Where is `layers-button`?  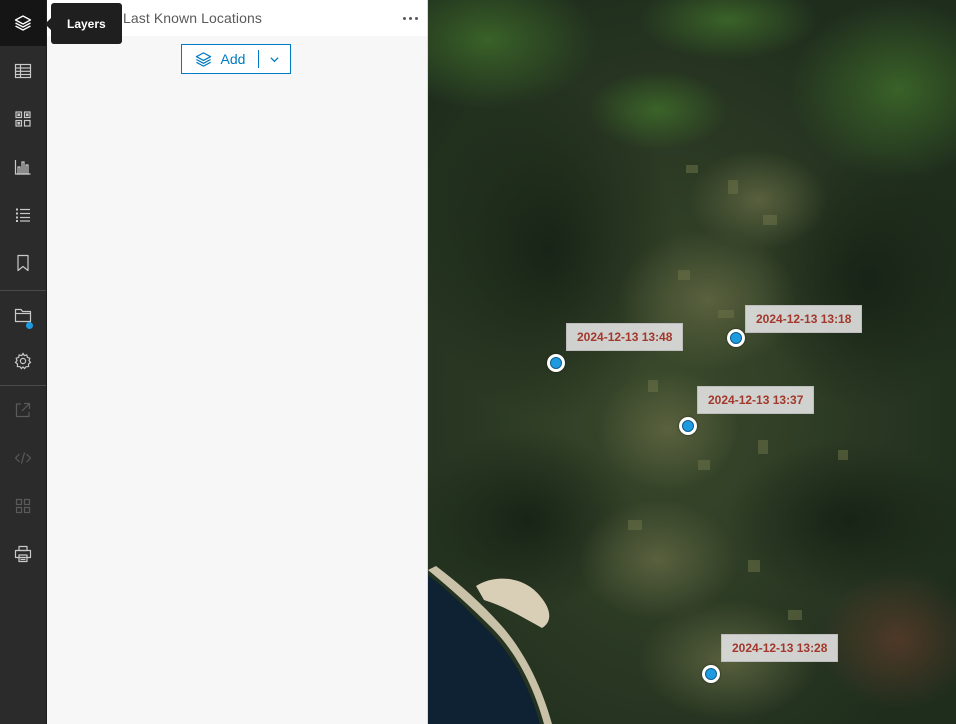 layers-button is located at coordinates (23, 23).